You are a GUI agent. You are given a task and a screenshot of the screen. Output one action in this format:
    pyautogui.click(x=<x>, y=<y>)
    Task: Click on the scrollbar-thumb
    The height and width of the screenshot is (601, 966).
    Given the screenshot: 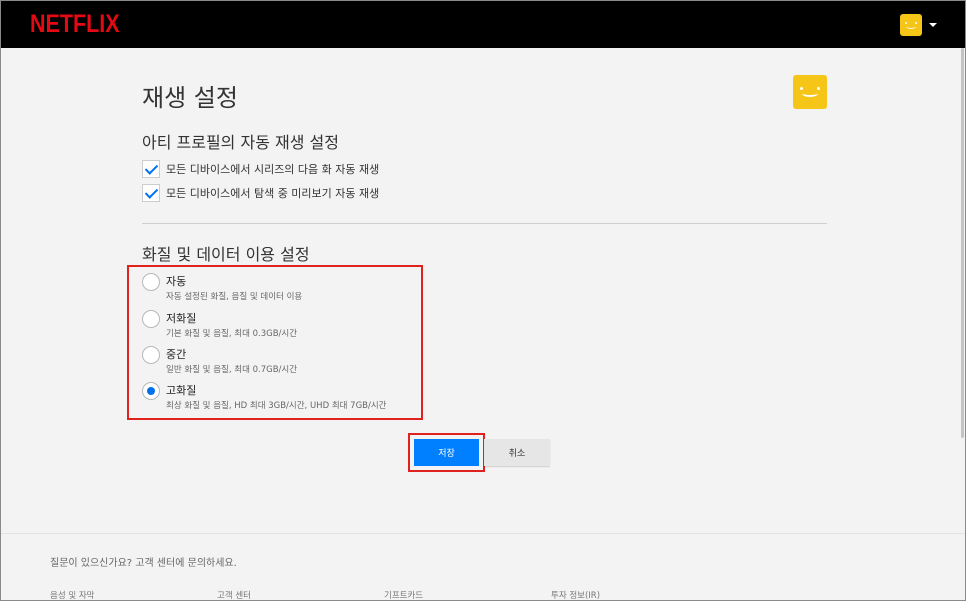 What is the action you would take?
    pyautogui.click(x=962, y=243)
    